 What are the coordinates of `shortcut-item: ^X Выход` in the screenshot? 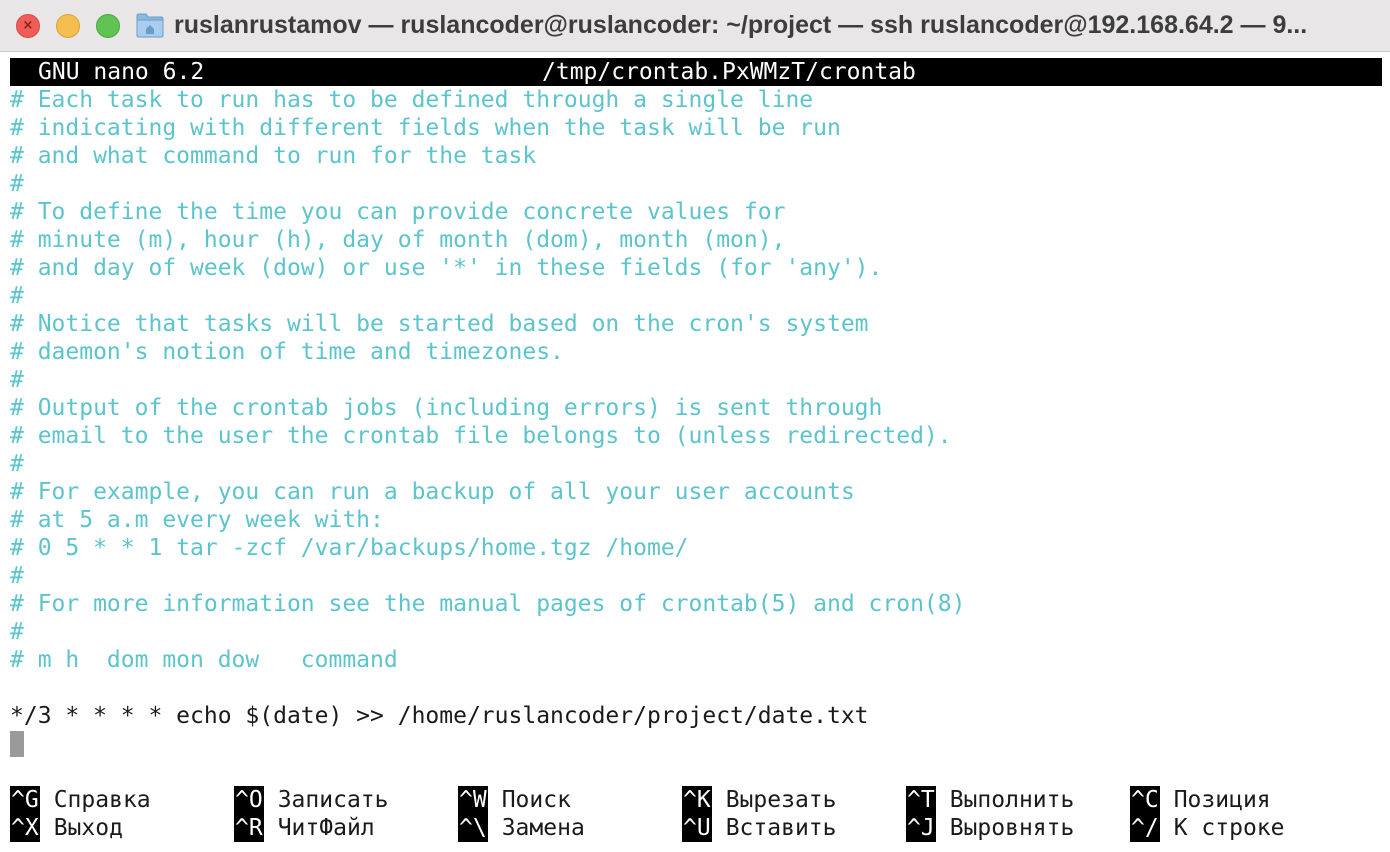 It's located at (66, 828).